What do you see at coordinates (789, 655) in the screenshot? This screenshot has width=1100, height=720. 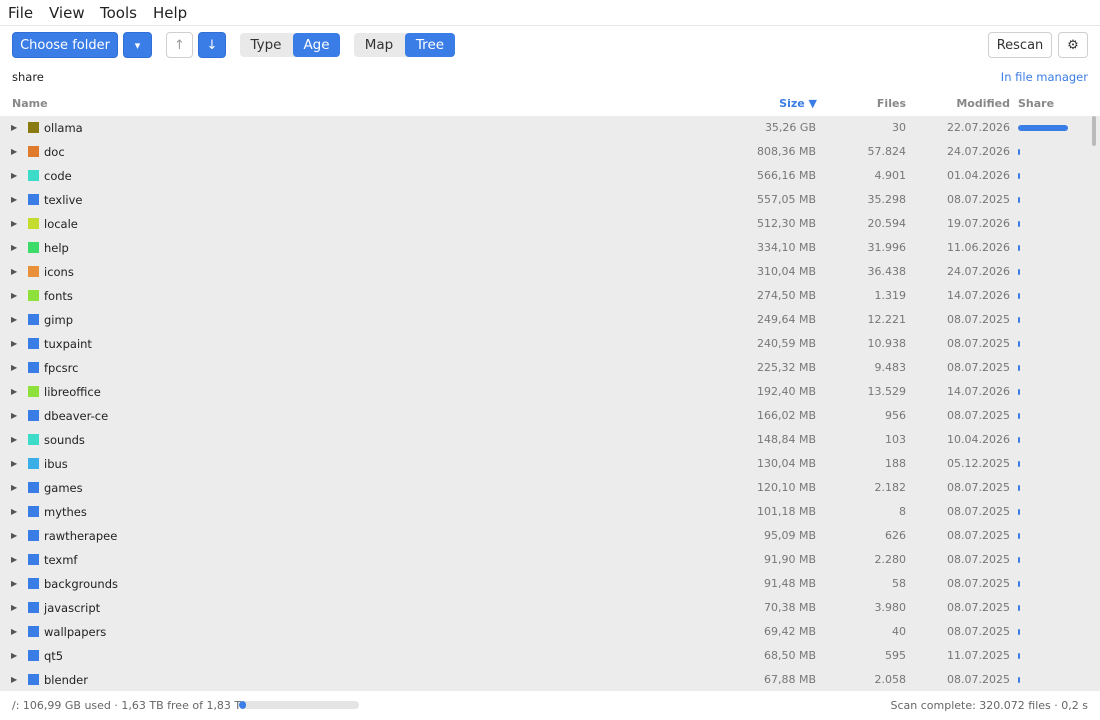 I see `folder-size: 68,50 MB` at bounding box center [789, 655].